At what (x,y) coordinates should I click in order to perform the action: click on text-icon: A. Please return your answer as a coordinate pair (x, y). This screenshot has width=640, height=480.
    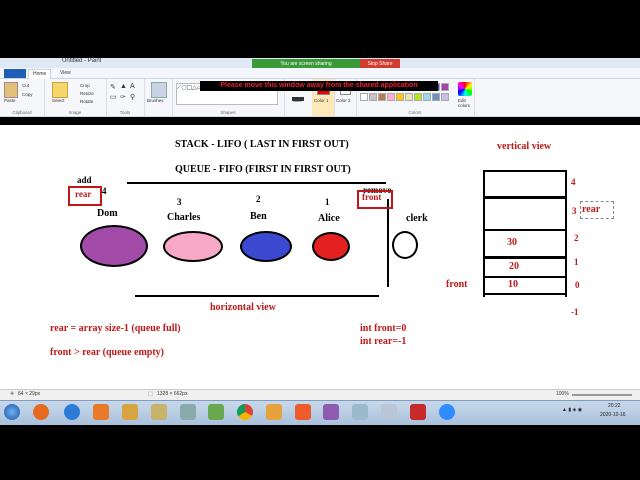
    Looking at the image, I should click on (132, 86).